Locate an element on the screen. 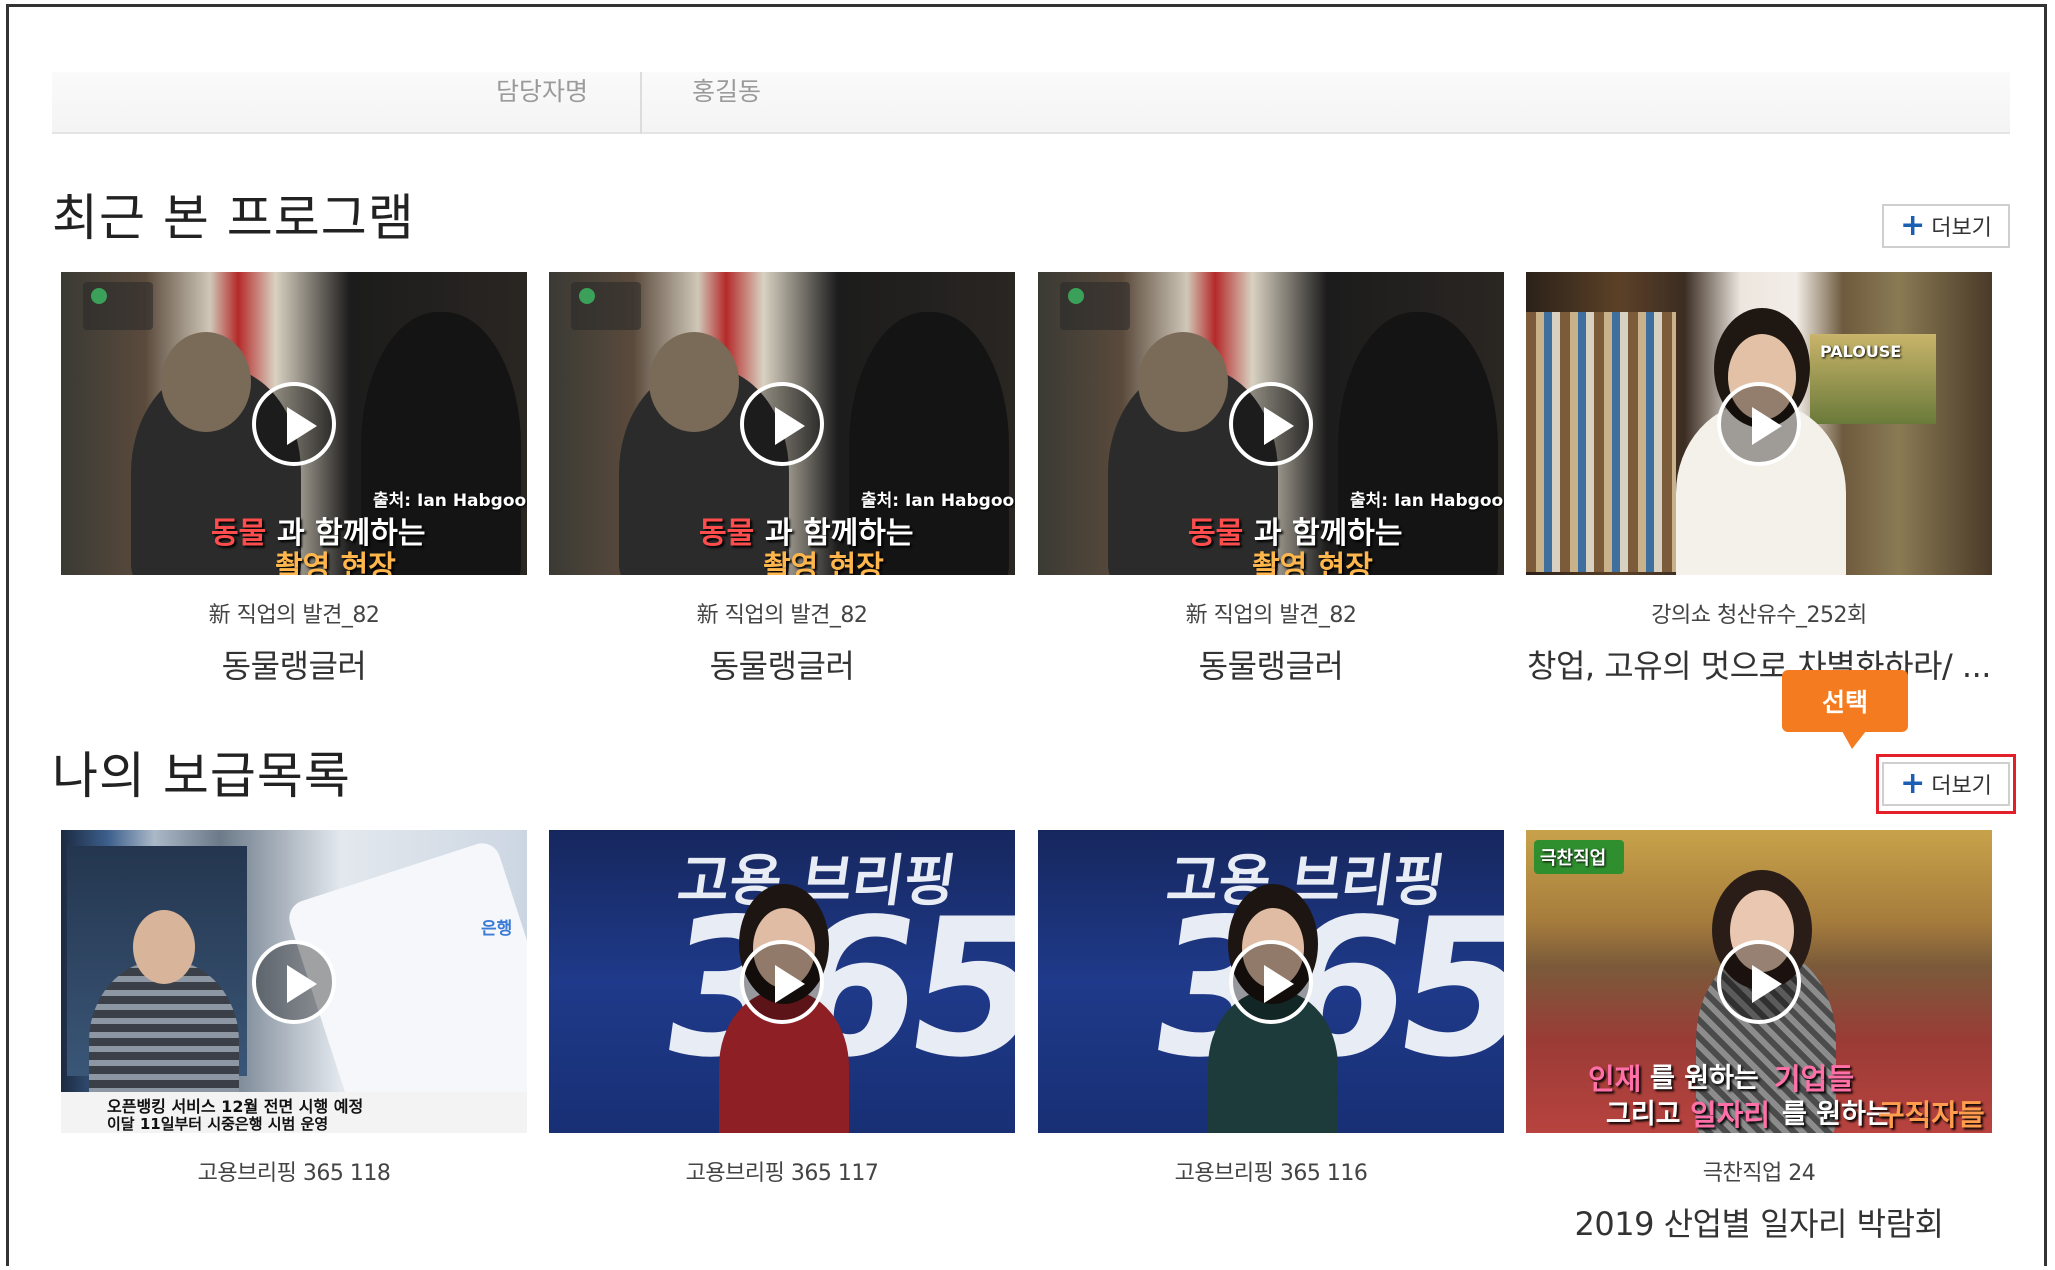 This screenshot has height=1270, width=2055. my-distribution-title: 나의 보급목록 is located at coordinates (201, 776).